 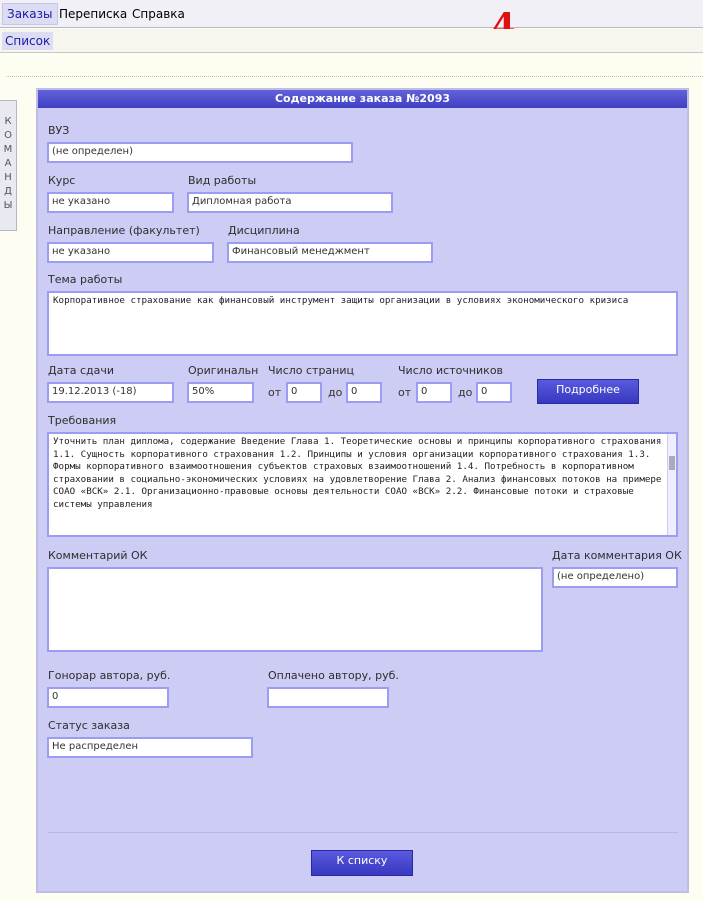 What do you see at coordinates (85, 279) in the screenshot?
I see `topic-label: Тема работы` at bounding box center [85, 279].